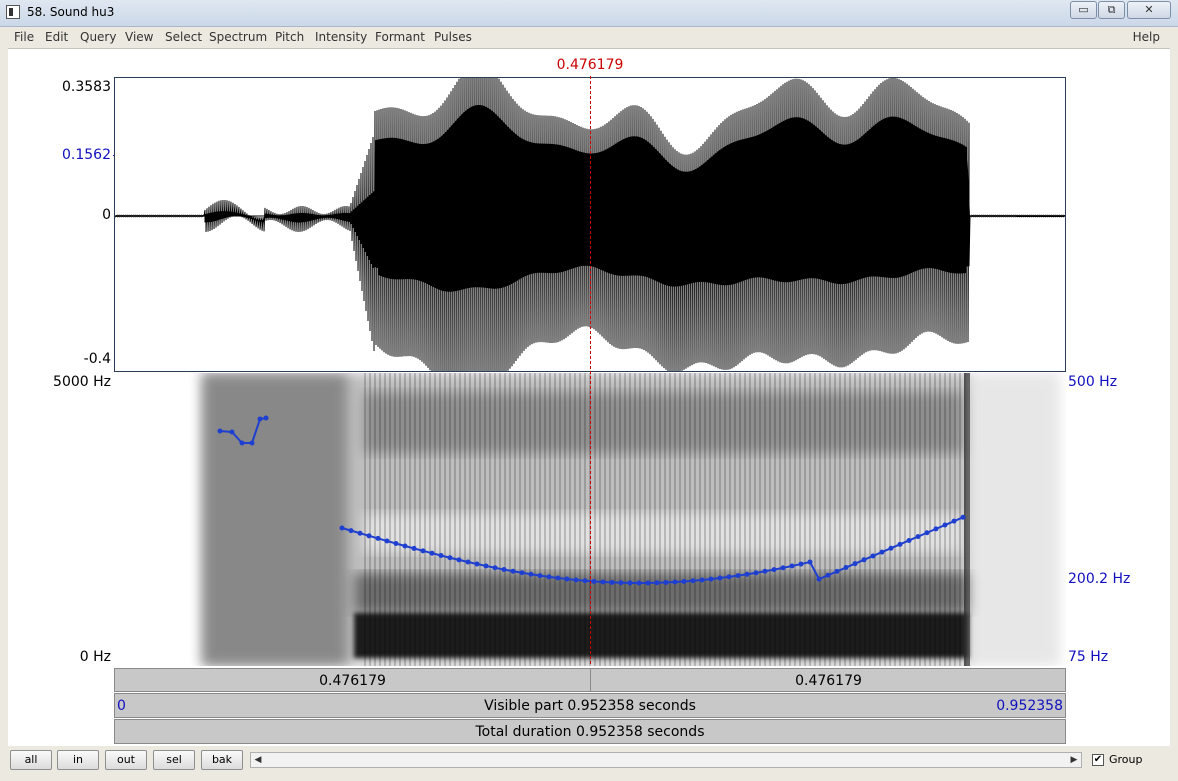 Image resolution: width=1178 pixels, height=781 pixels. What do you see at coordinates (139, 37) in the screenshot?
I see `menu-view: View` at bounding box center [139, 37].